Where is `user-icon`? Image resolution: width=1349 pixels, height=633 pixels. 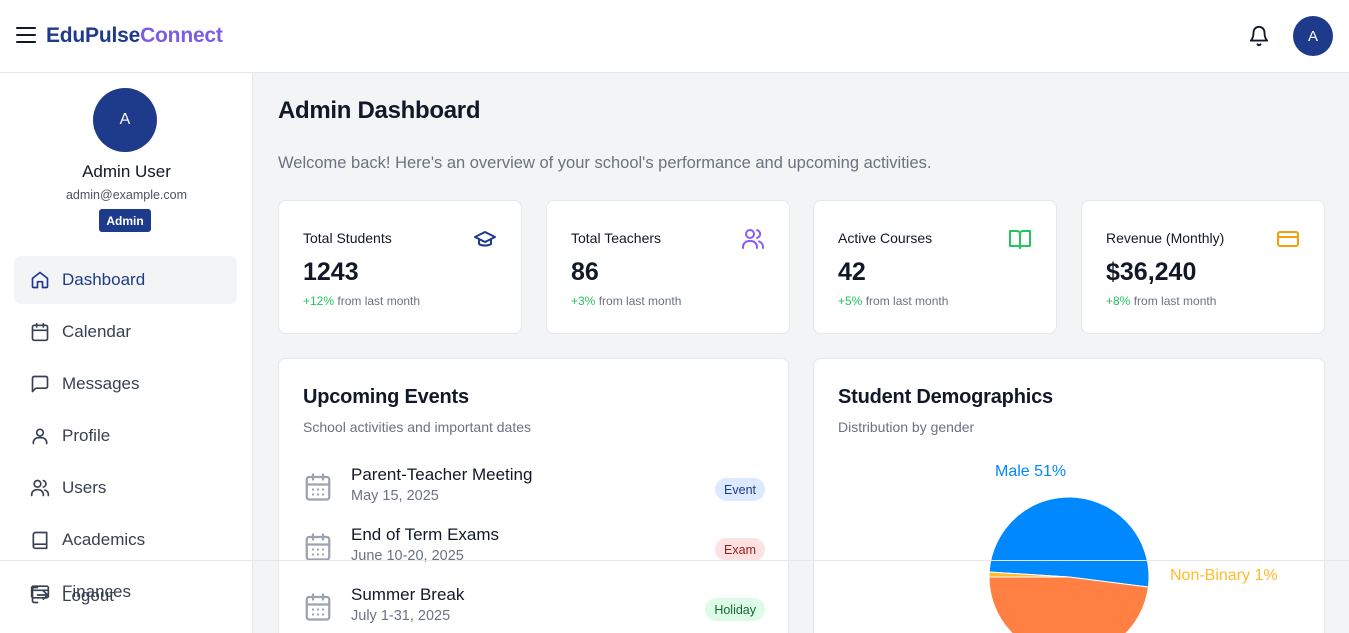 user-icon is located at coordinates (40, 436).